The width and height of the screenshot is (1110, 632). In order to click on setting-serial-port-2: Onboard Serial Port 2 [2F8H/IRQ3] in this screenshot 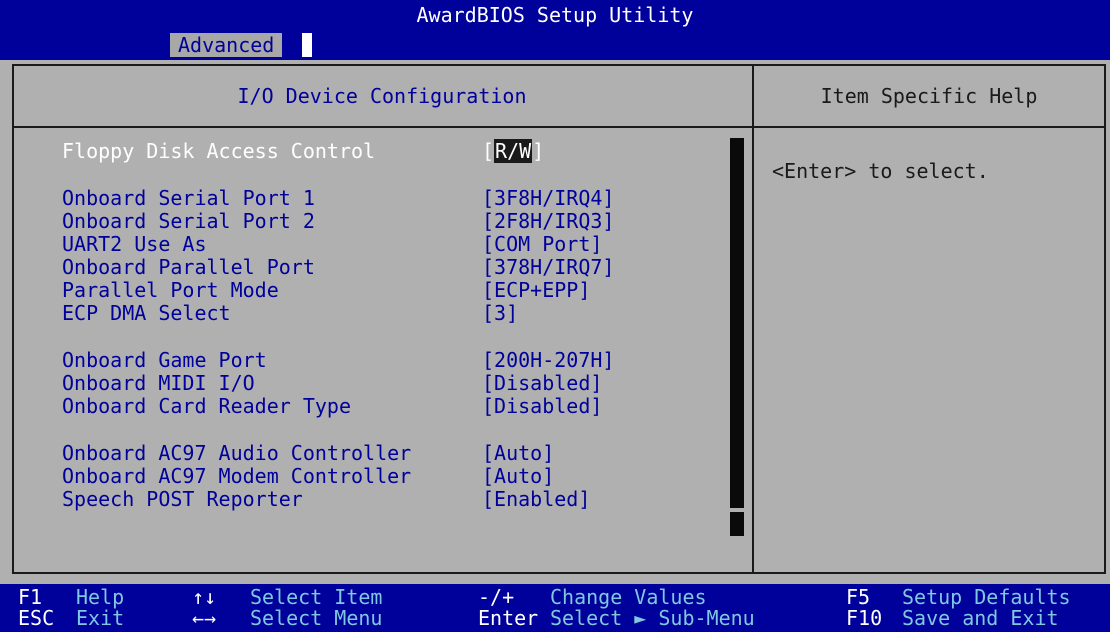, I will do `click(338, 221)`.